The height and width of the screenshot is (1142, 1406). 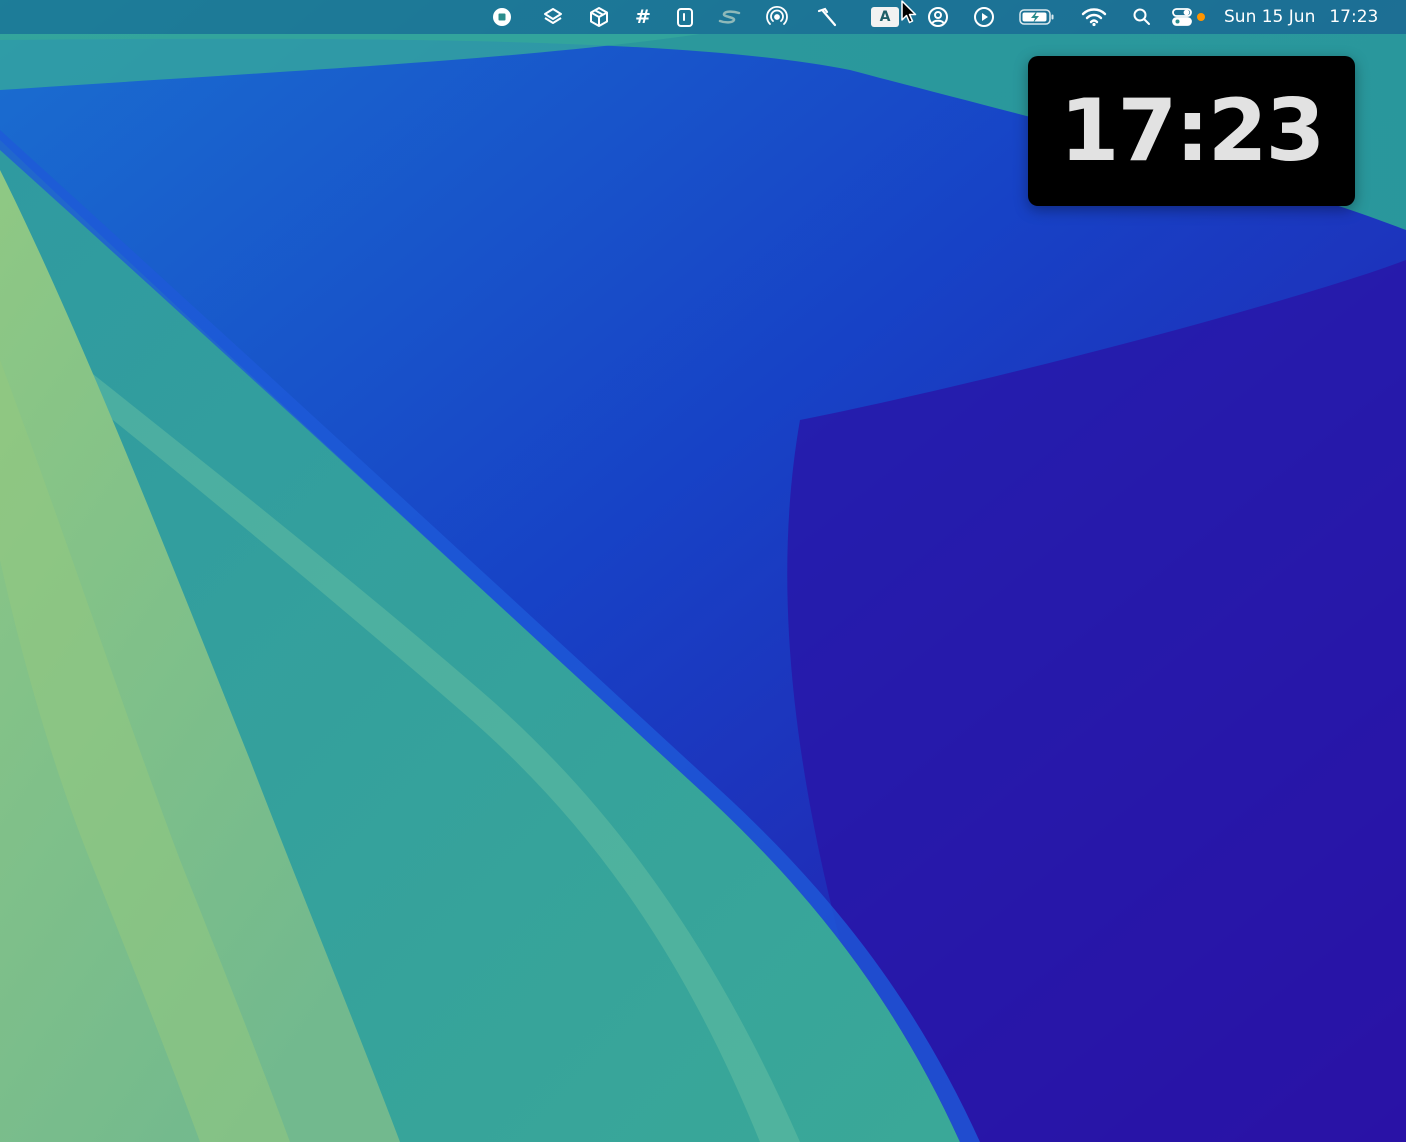 I want to click on clipboard-icon, so click(x=685, y=17).